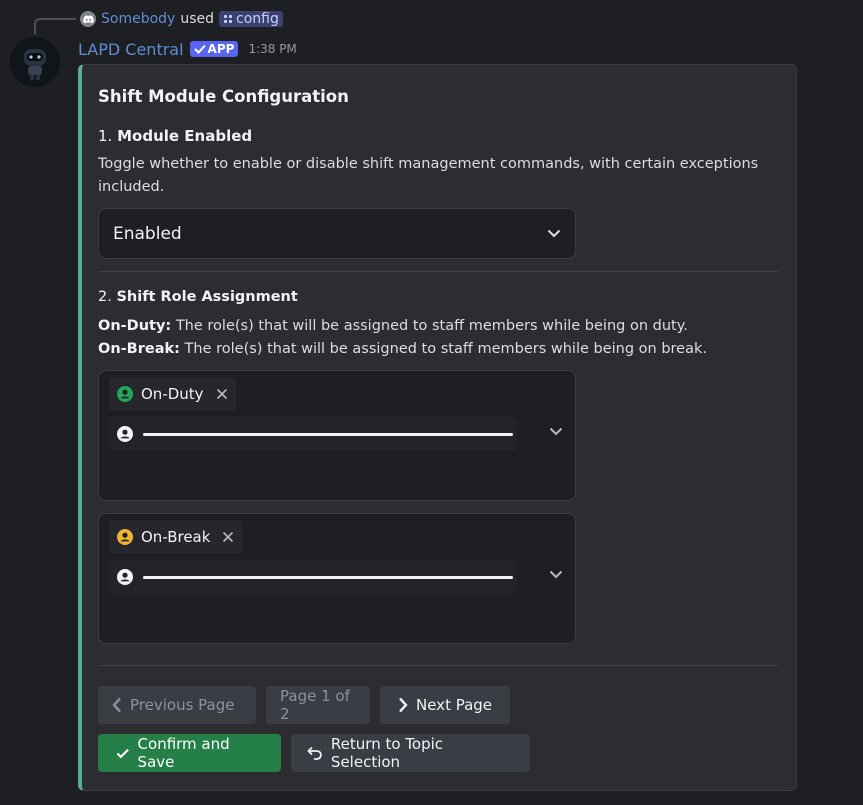 Image resolution: width=863 pixels, height=805 pixels. What do you see at coordinates (182, 705) in the screenshot?
I see `previous-page-label: Previous Page` at bounding box center [182, 705].